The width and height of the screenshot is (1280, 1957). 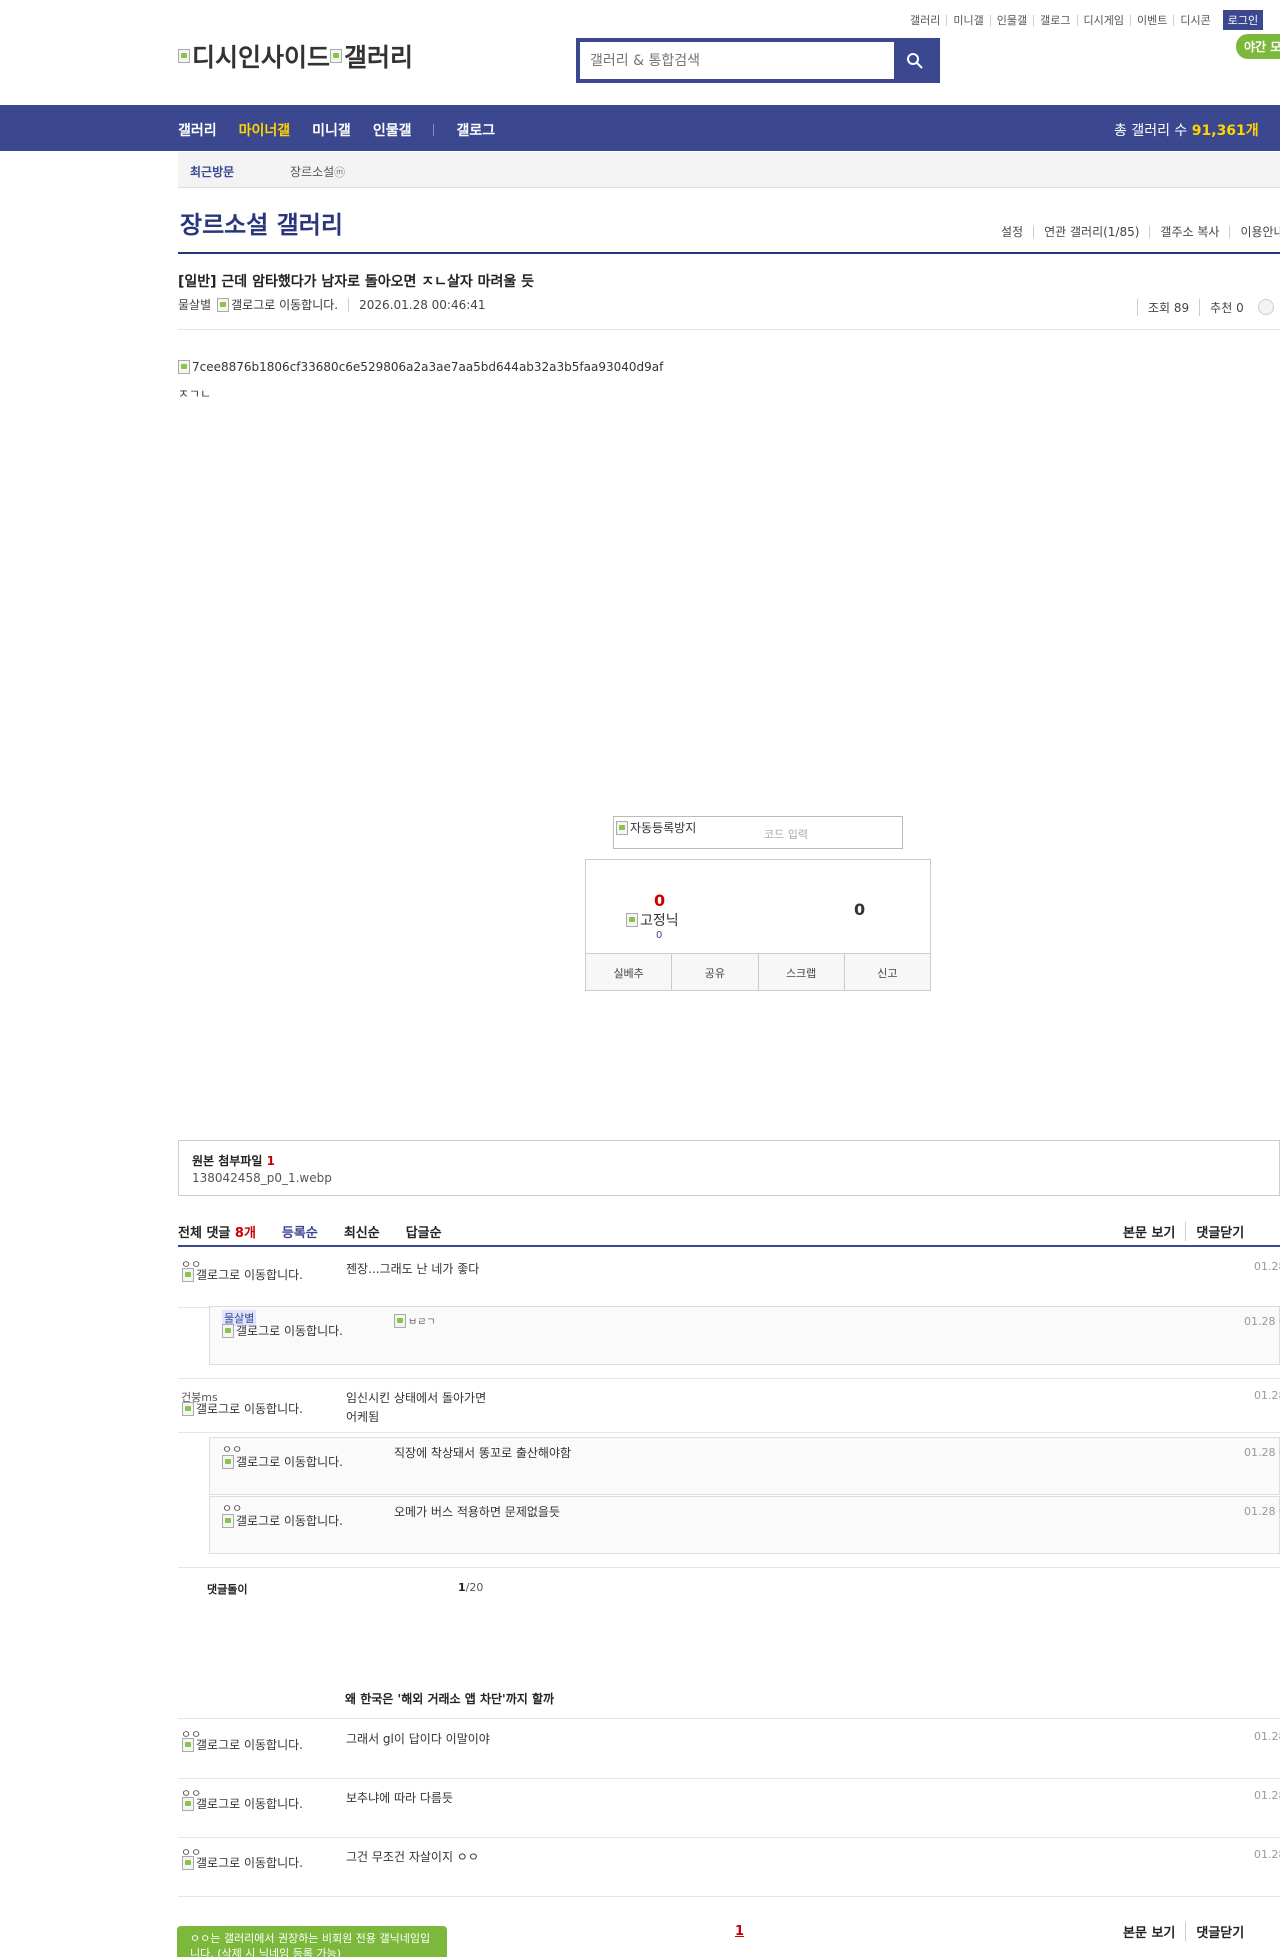 What do you see at coordinates (1267, 1795) in the screenshot?
I see `comment-date: 01.28 00:52` at bounding box center [1267, 1795].